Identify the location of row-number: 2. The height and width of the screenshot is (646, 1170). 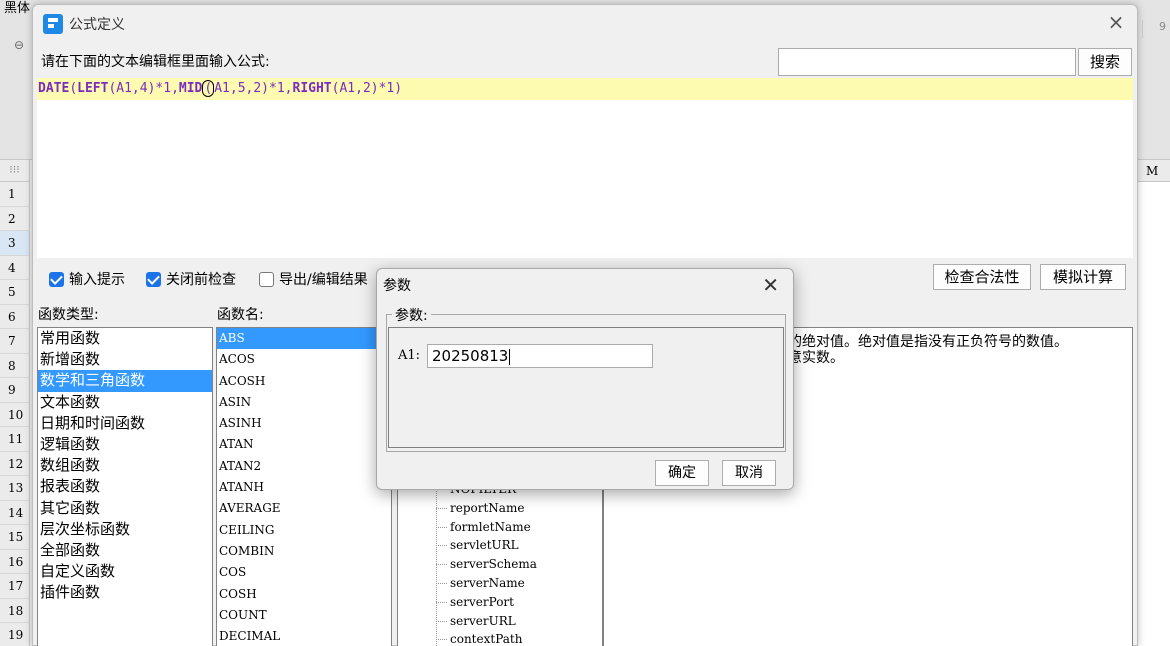
(15, 218).